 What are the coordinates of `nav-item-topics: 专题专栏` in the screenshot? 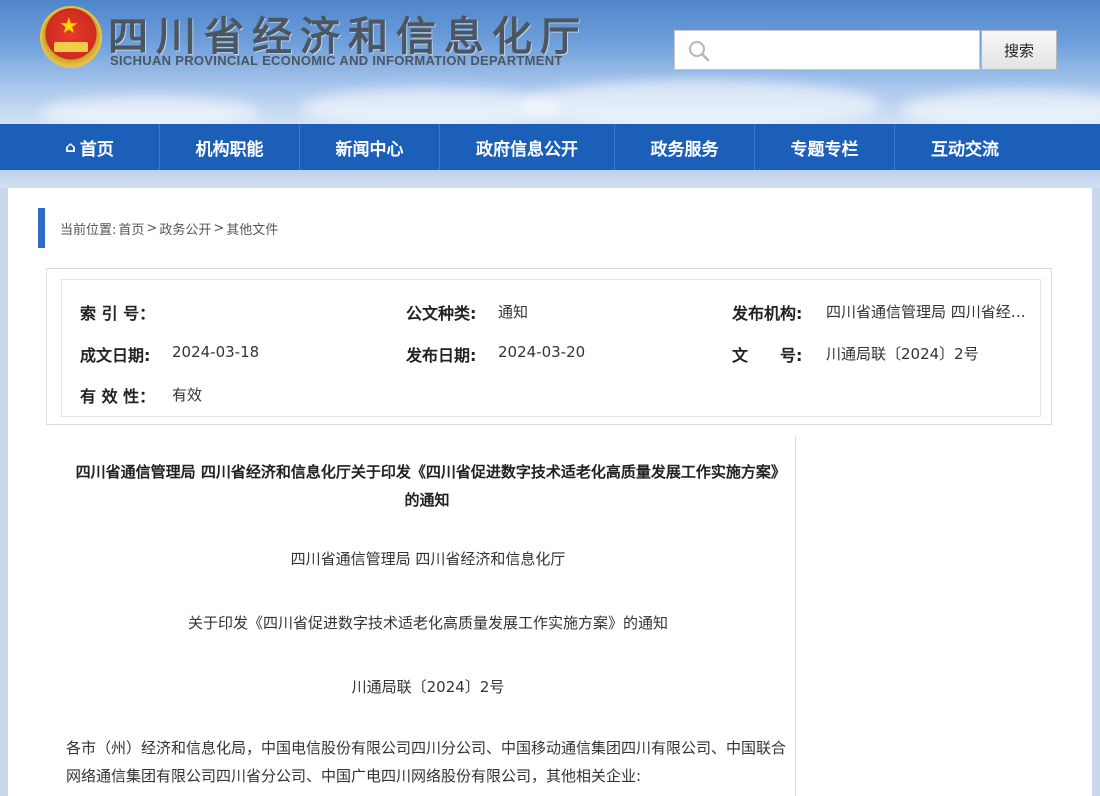 It's located at (825, 147).